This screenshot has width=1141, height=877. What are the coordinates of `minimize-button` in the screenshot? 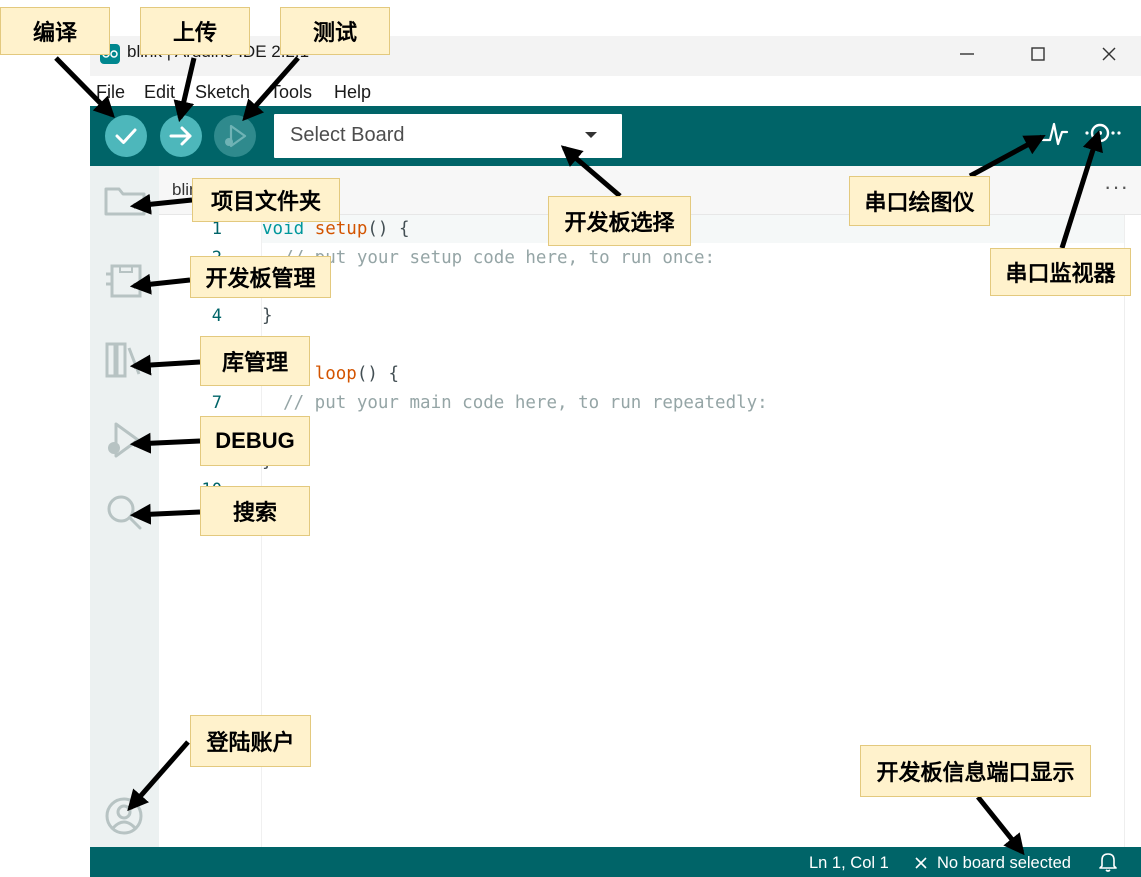 It's located at (967, 54).